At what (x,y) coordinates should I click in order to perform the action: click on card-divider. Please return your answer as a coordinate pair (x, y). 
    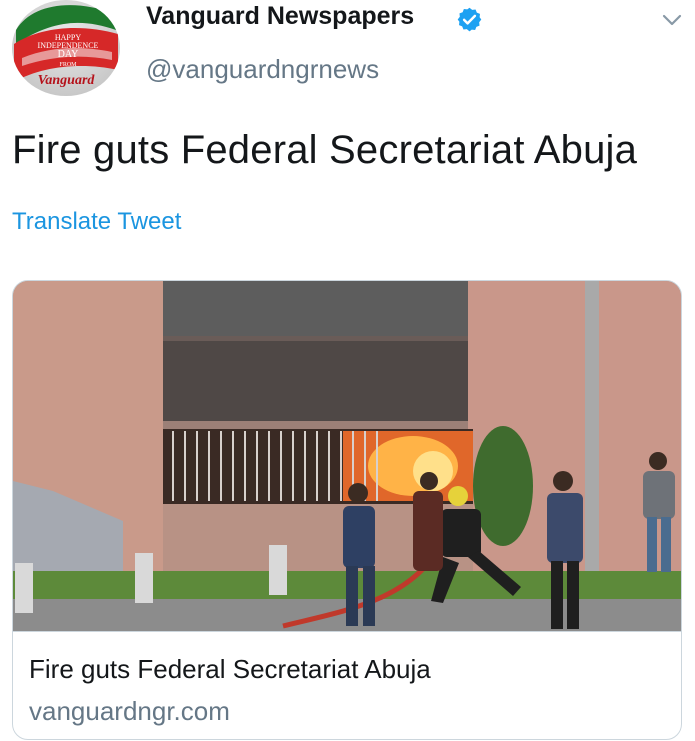
    Looking at the image, I should click on (347, 631).